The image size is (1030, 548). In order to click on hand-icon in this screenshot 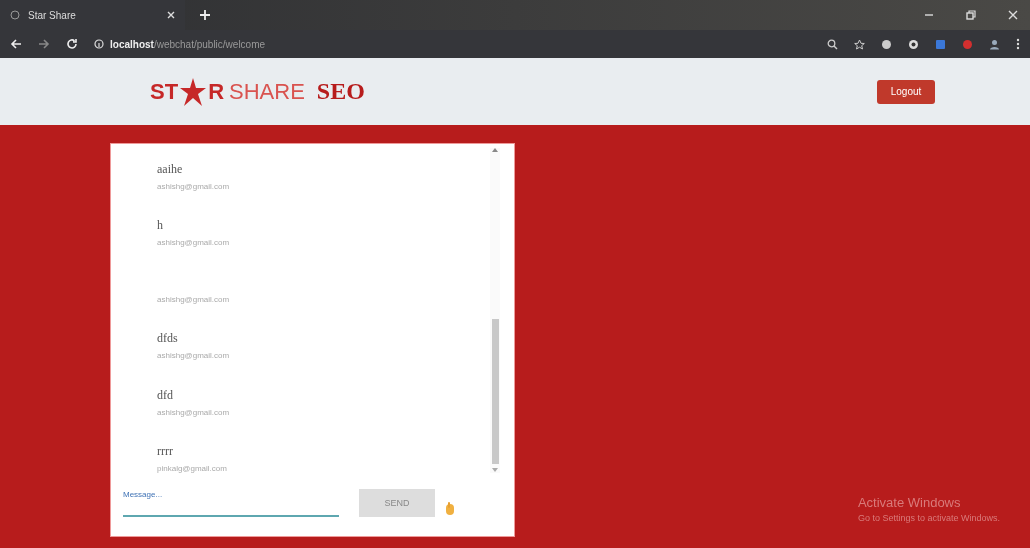, I will do `click(450, 509)`.